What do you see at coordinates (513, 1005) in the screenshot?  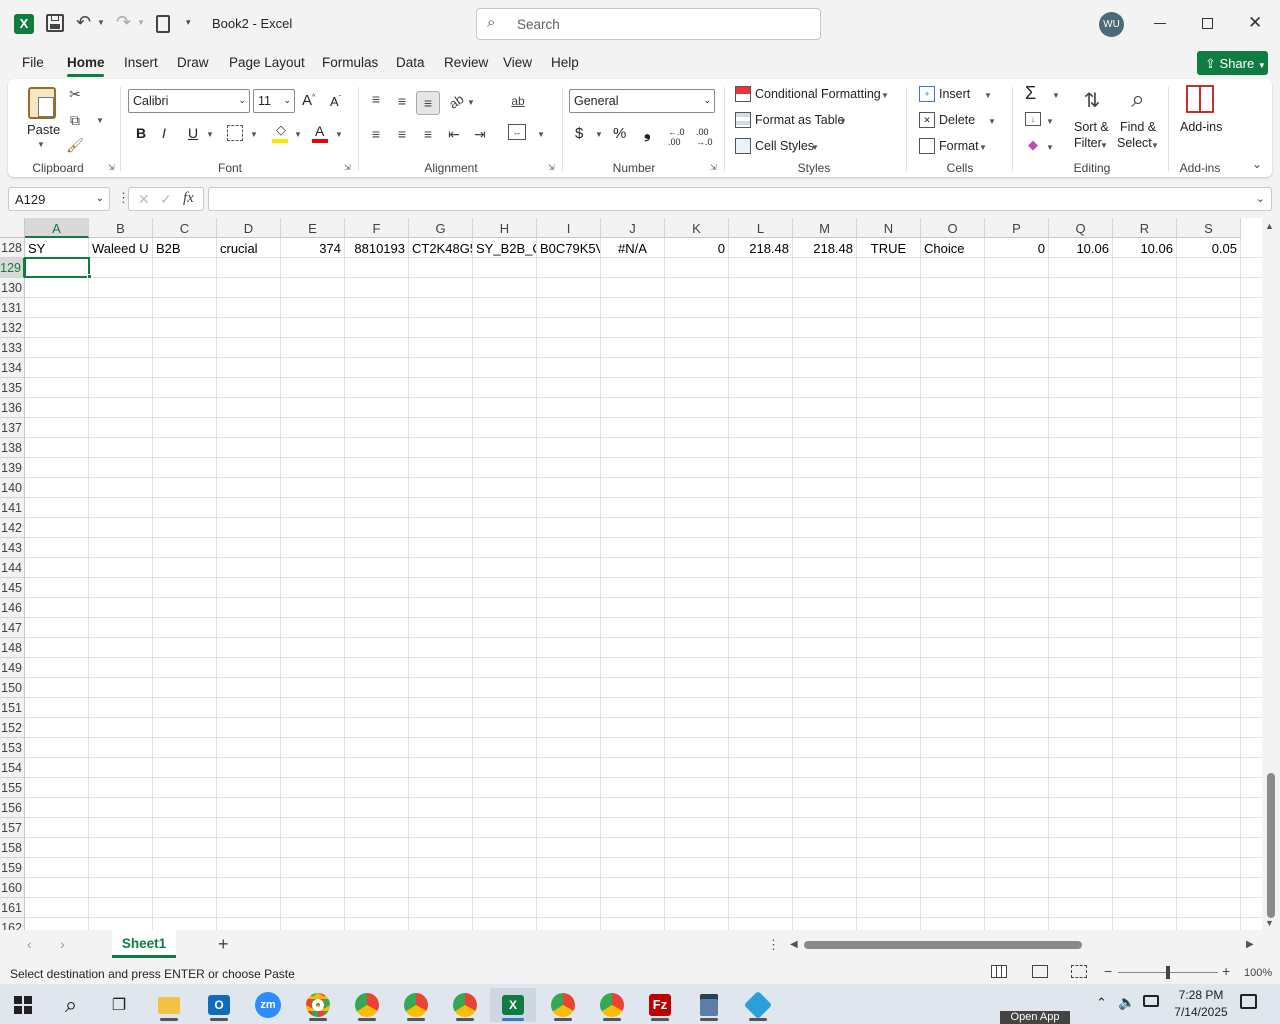 I see `excel-taskbar-icon: X` at bounding box center [513, 1005].